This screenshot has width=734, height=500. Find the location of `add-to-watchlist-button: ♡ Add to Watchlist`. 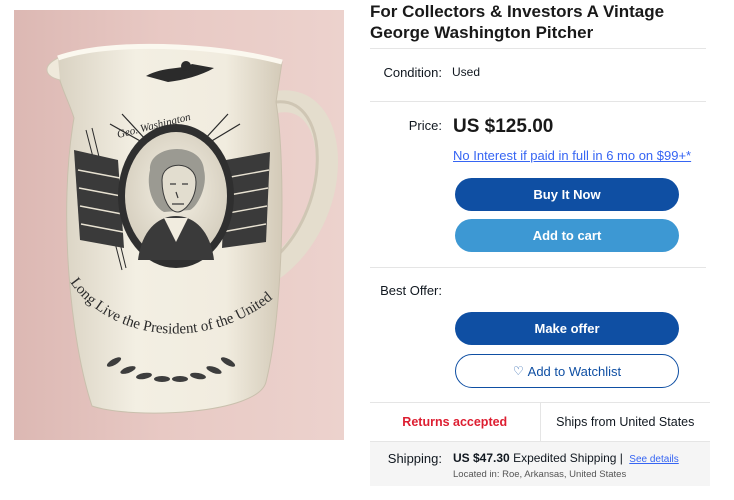

add-to-watchlist-button: ♡ Add to Watchlist is located at coordinates (567, 371).